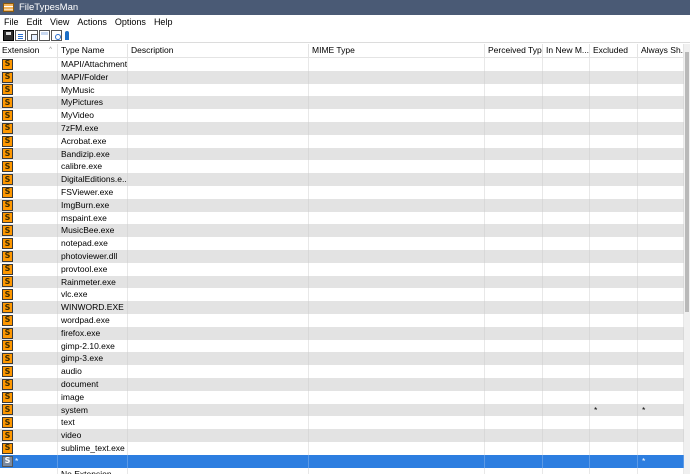 The image size is (690, 474). What do you see at coordinates (342, 269) in the screenshot?
I see `table-row: Sprovtool.exe` at bounding box center [342, 269].